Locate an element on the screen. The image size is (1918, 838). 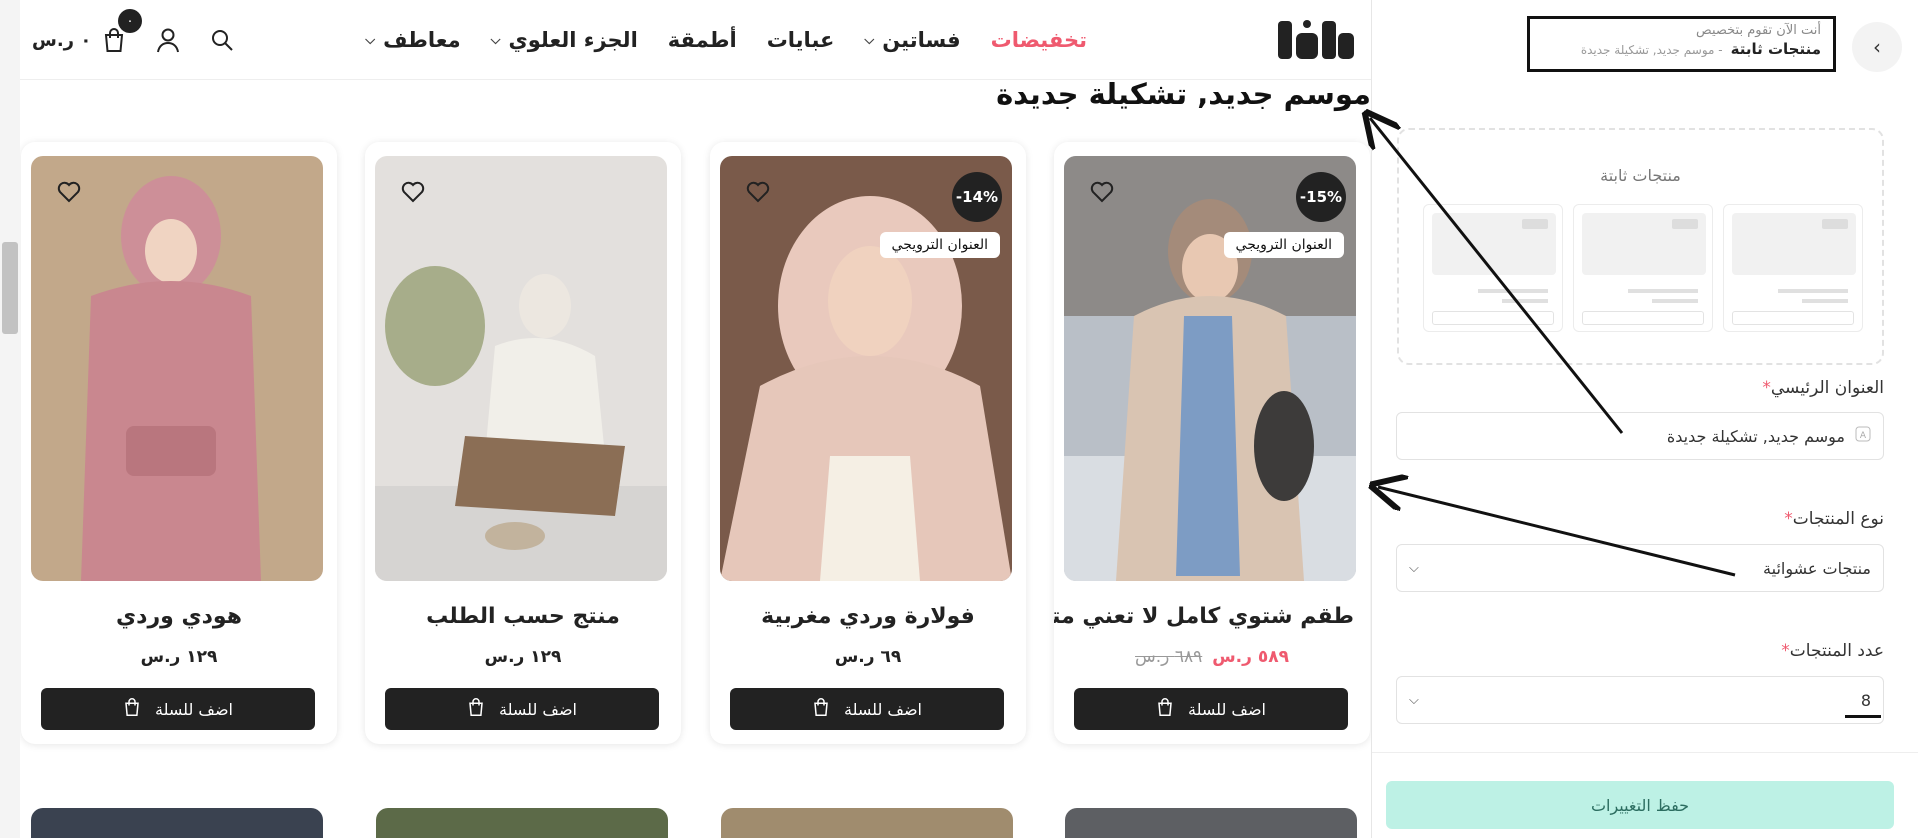
nav-item-sale: تخفيضات is located at coordinates (1039, 40).